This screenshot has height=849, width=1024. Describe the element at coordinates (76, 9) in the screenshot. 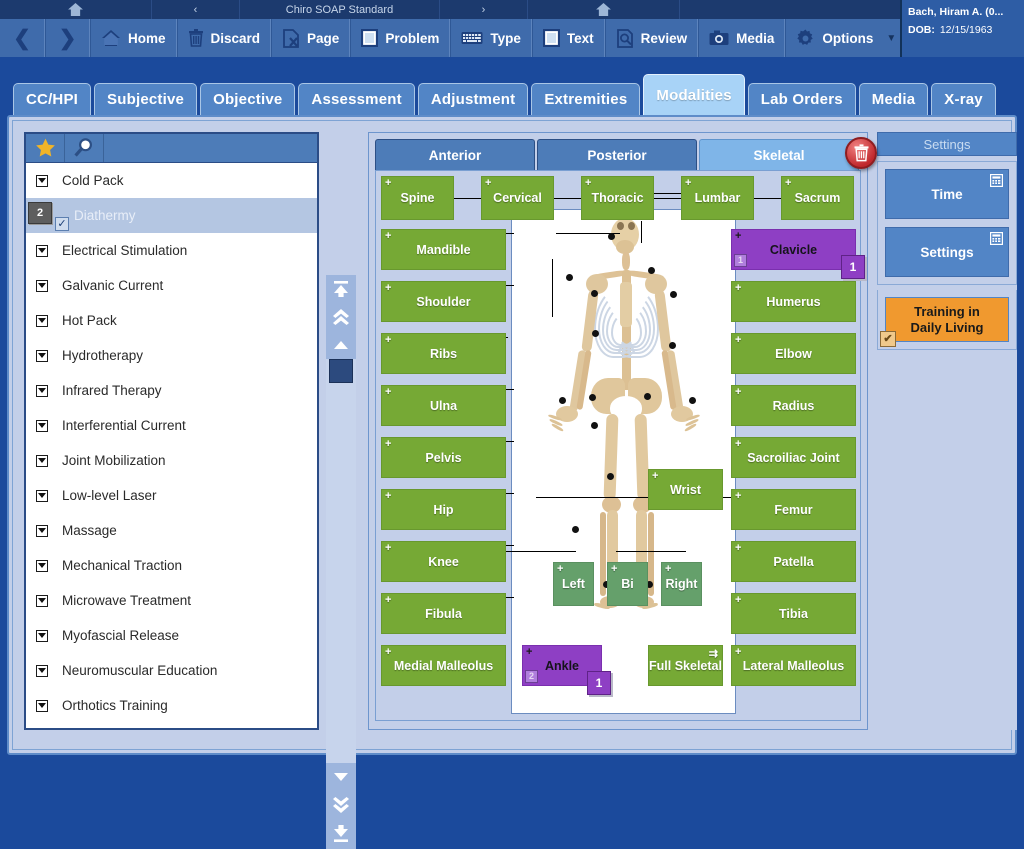

I see `titlebar-home-left` at that location.